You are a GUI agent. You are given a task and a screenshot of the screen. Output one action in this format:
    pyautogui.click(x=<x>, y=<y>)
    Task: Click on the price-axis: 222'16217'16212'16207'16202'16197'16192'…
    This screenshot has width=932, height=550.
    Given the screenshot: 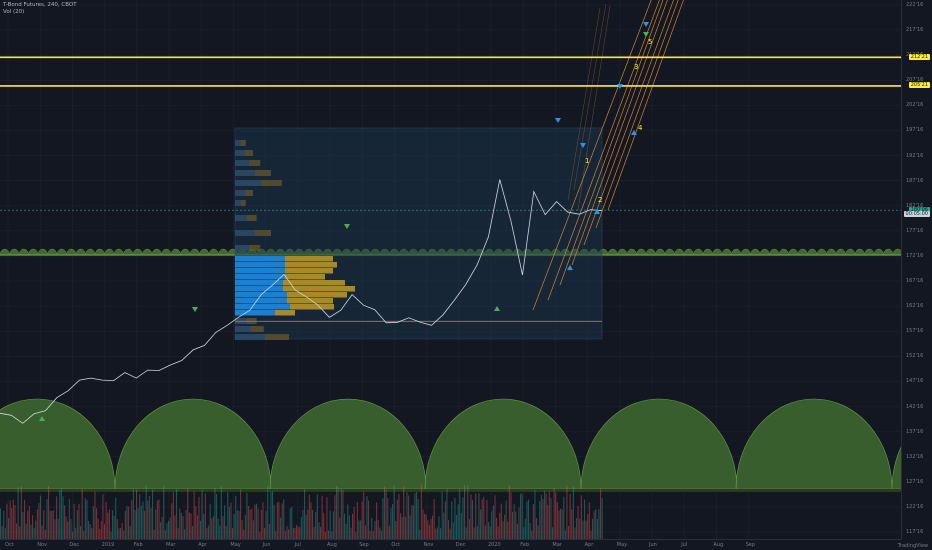 What is the action you would take?
    pyautogui.click(x=916, y=270)
    